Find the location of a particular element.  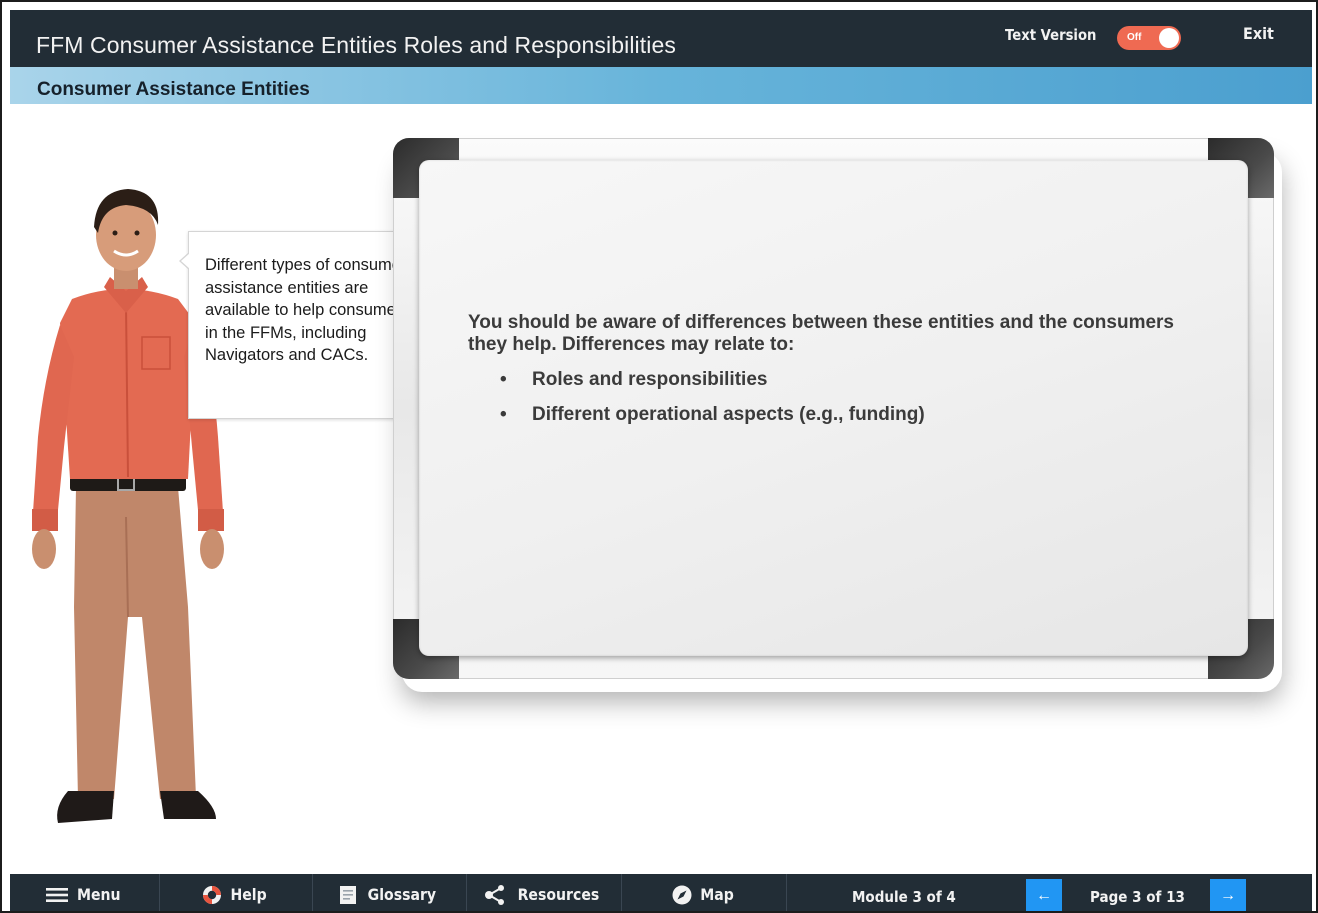

module-indicator: Module 3 of 4 is located at coordinates (904, 897).